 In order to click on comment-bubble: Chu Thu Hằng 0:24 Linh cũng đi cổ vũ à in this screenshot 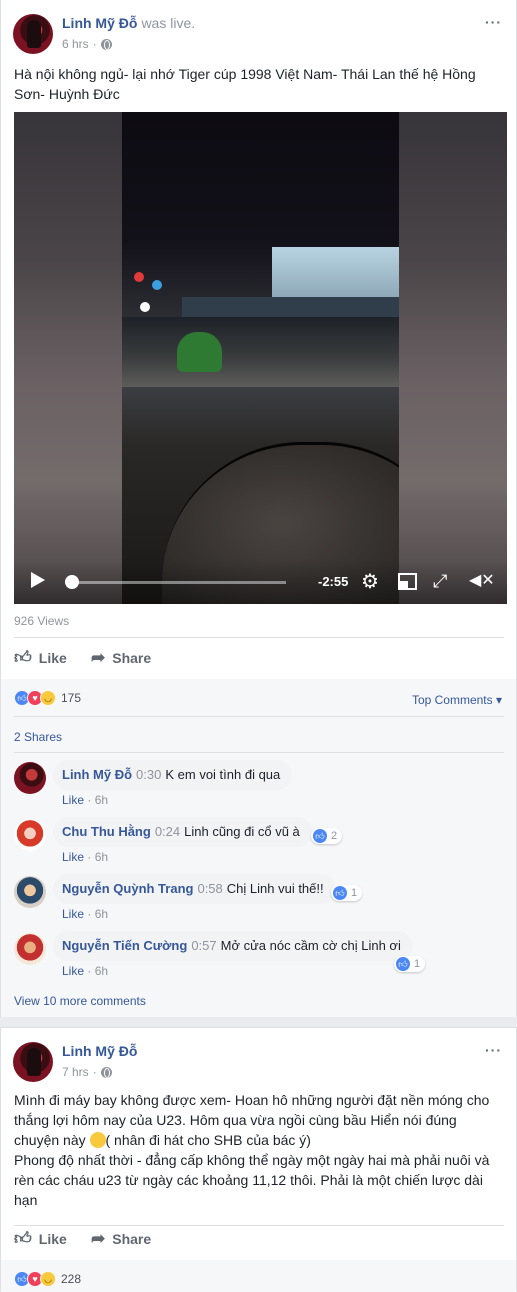, I will do `click(182, 832)`.